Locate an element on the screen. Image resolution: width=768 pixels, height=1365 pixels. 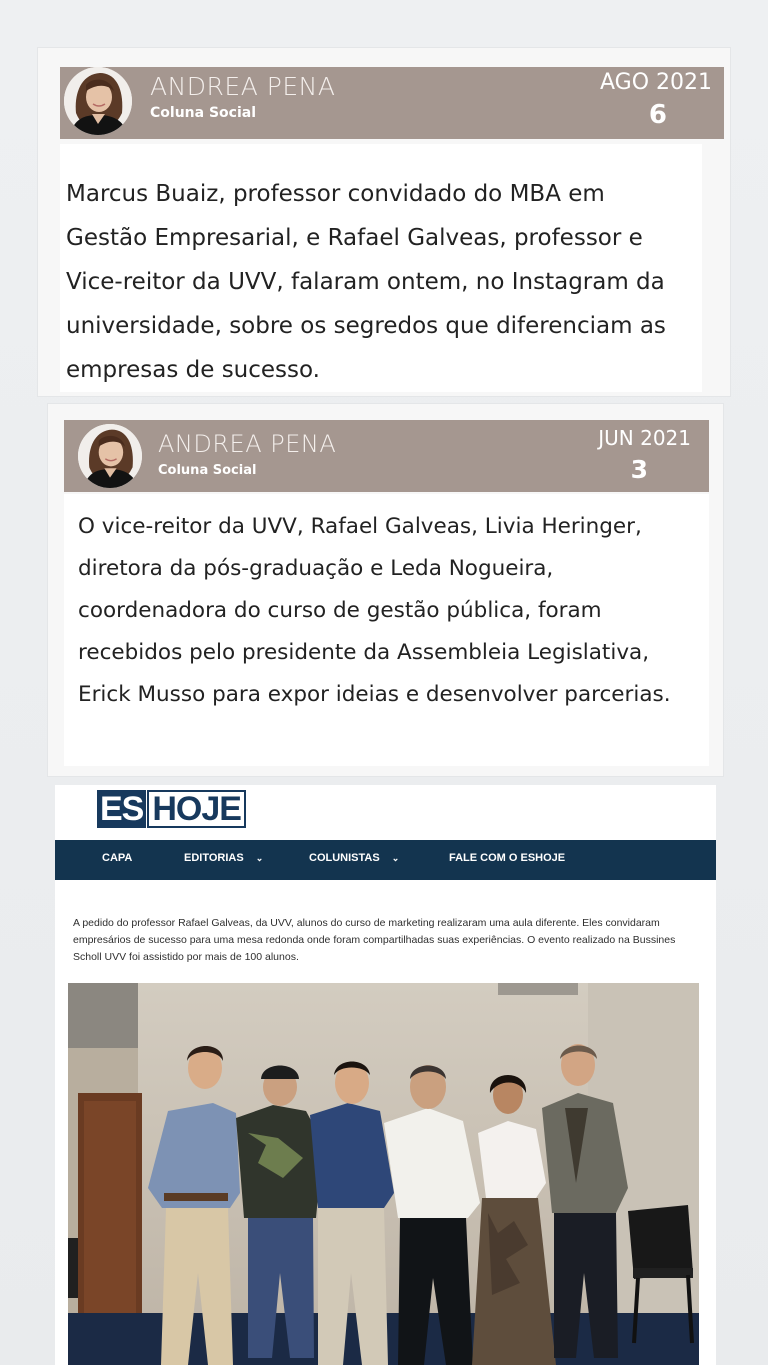
nav-item-editorias-label: EDITORIAS is located at coordinates (214, 858).